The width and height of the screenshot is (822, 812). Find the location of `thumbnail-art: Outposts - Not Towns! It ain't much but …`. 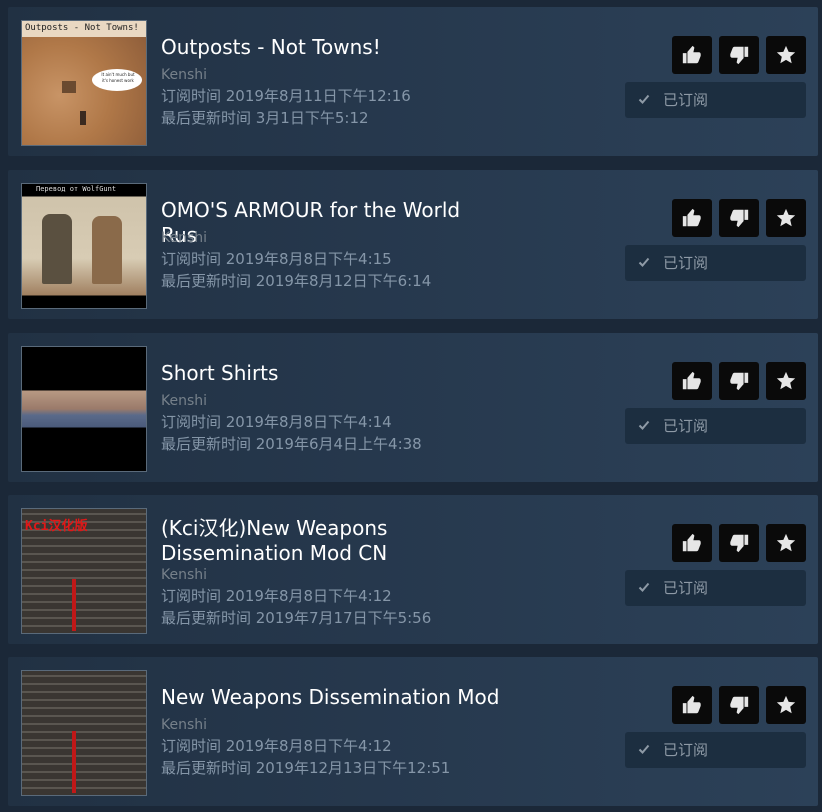

thumbnail-art: Outposts - Not Towns! It ain't much but … is located at coordinates (84, 83).